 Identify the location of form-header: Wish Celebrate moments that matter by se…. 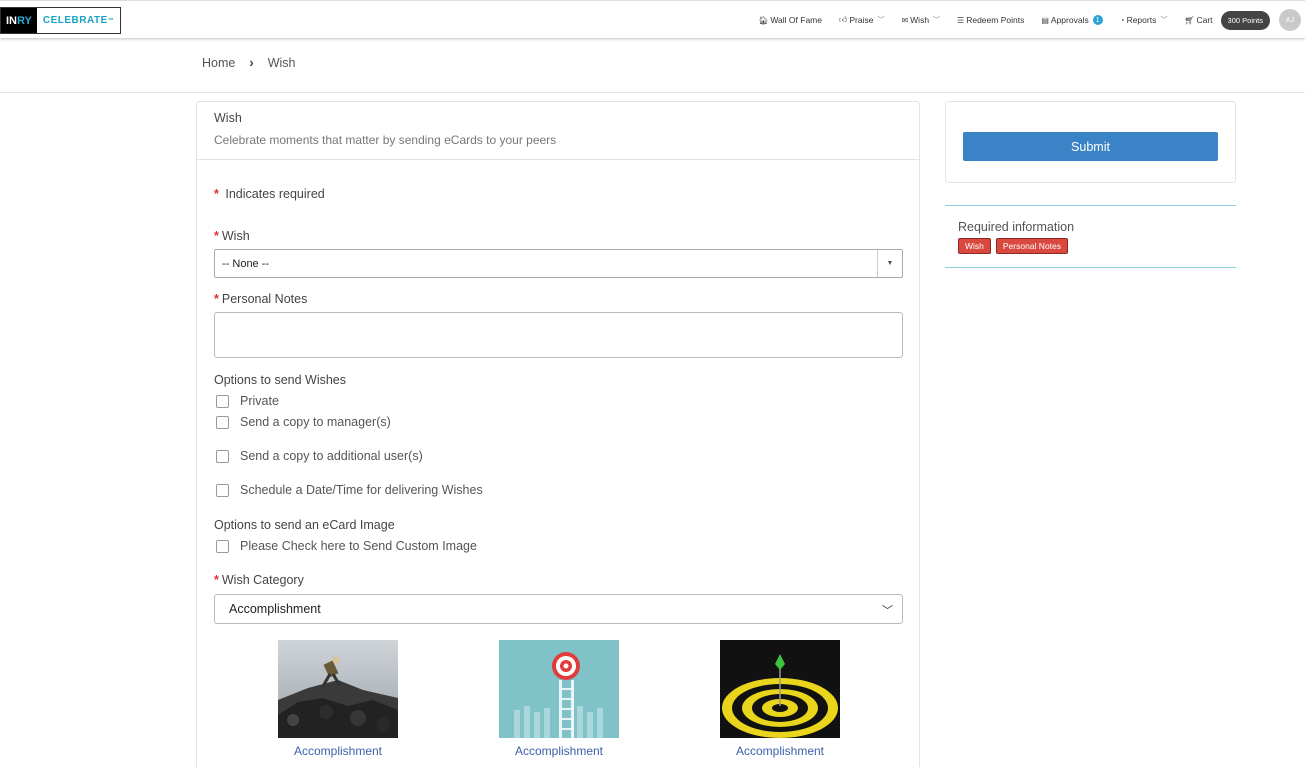
(558, 131).